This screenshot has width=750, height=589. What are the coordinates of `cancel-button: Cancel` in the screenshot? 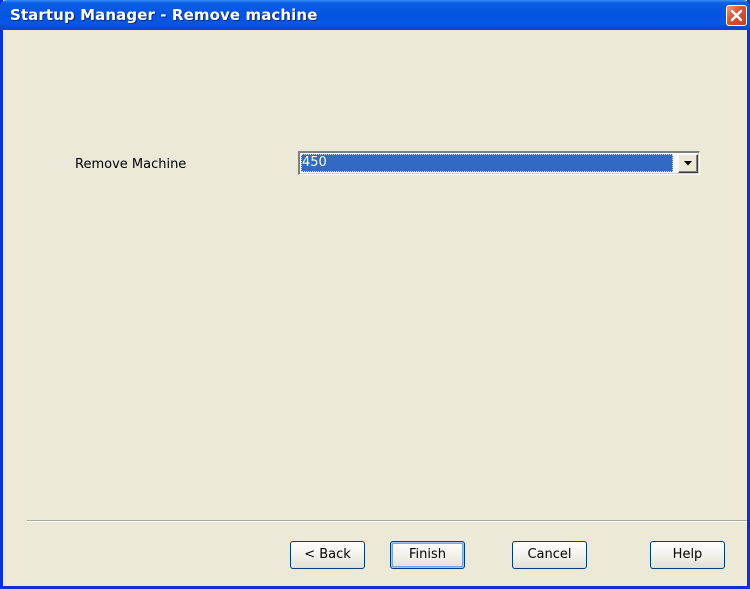 It's located at (549, 555).